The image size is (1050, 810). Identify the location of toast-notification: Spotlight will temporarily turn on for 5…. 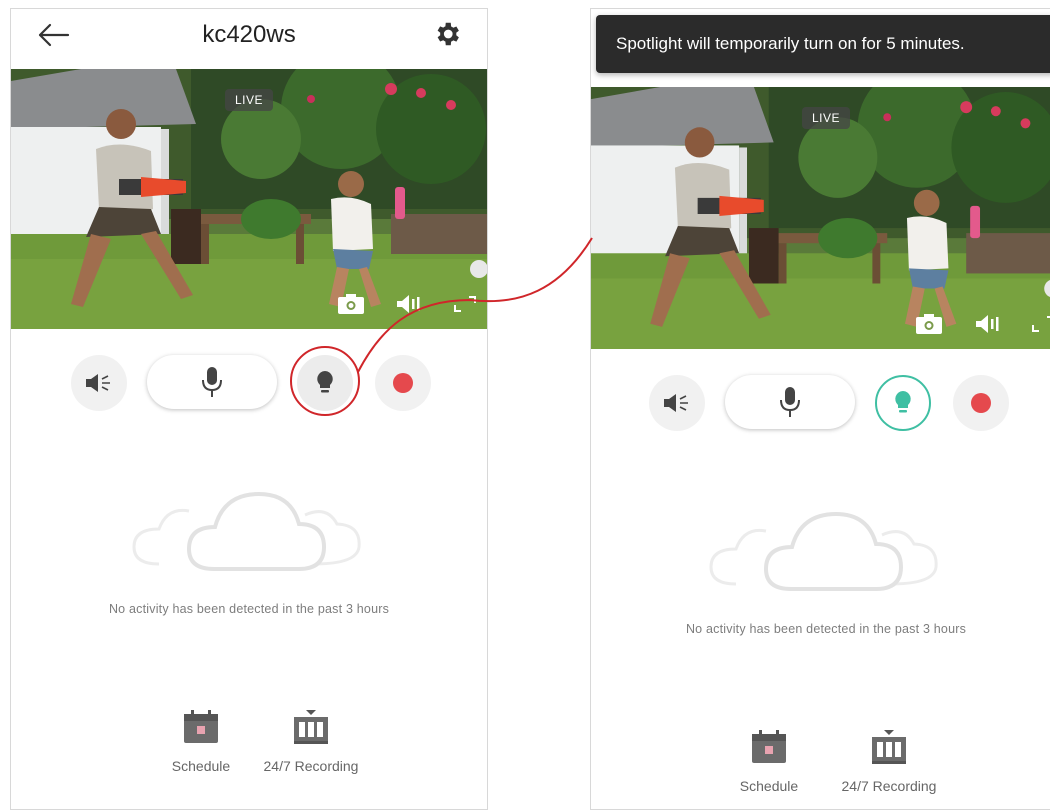
(823, 44).